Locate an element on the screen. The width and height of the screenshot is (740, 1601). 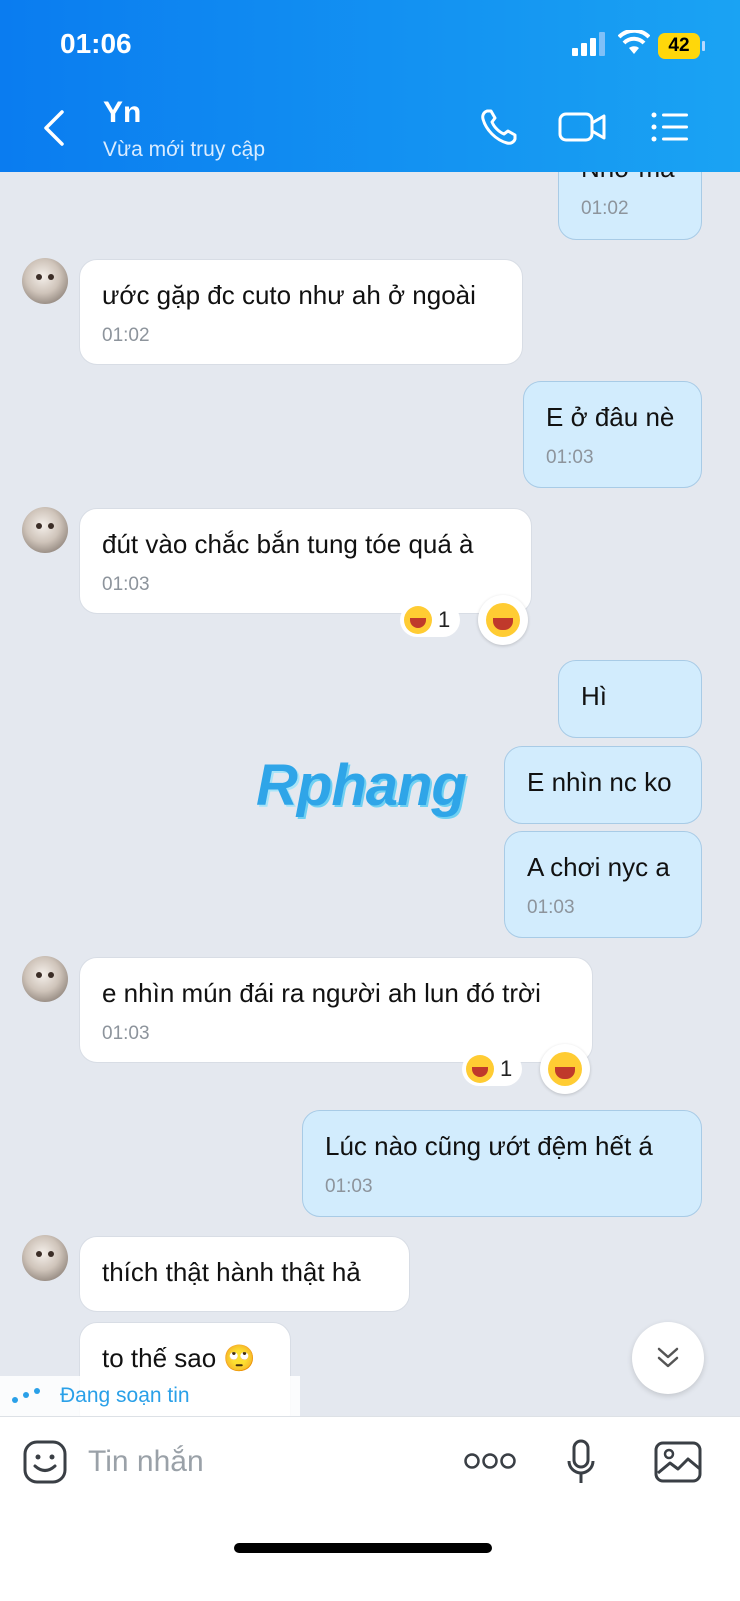
message-input: Tin nhắn is located at coordinates (146, 1462).